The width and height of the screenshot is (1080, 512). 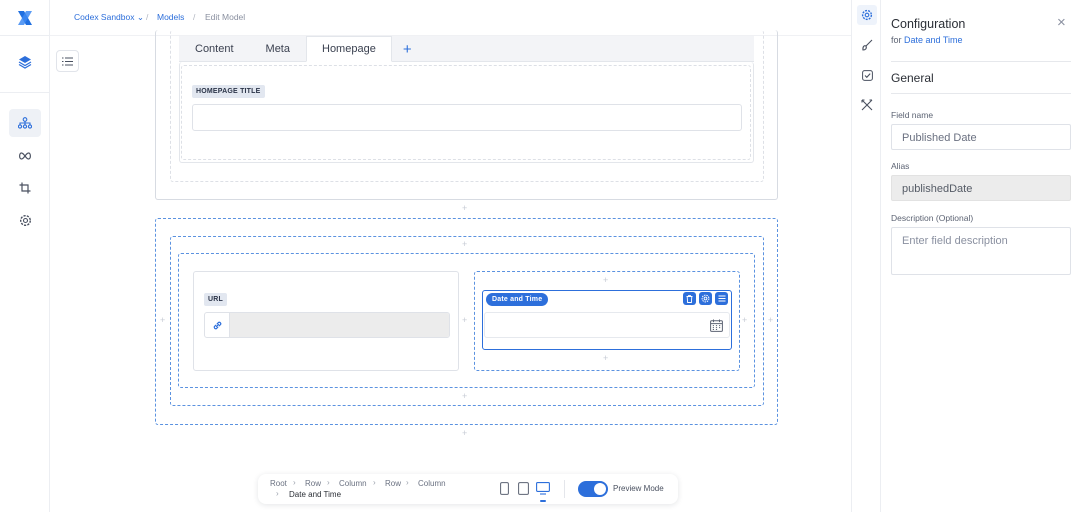 I want to click on trash-icon, so click(x=689, y=298).